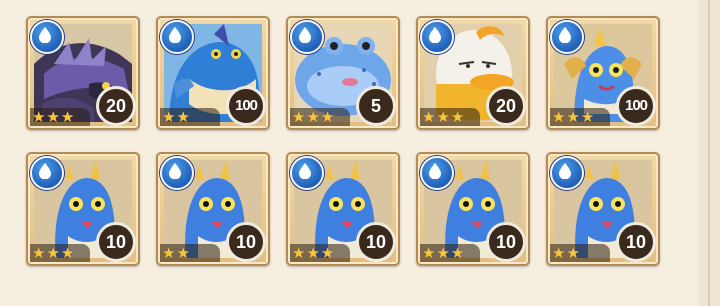 This screenshot has height=306, width=720. I want to click on monster-card: ★ ★ 100, so click(213, 73).